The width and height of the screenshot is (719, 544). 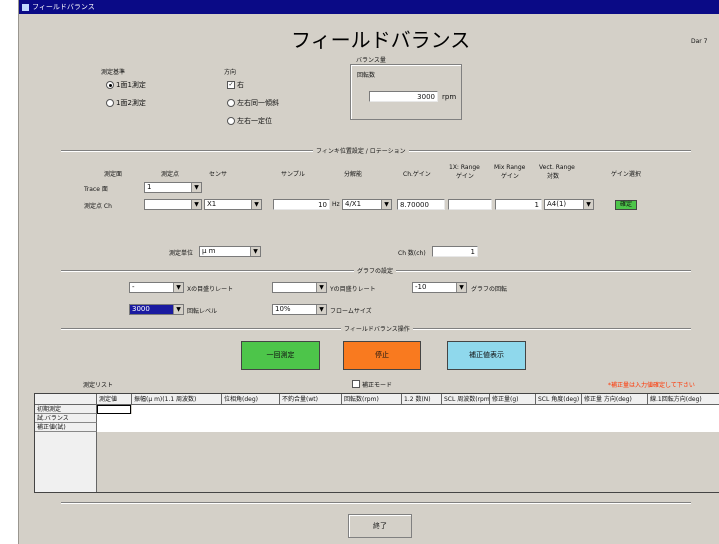 I want to click on table-col-0: 測定値, so click(x=114, y=399).